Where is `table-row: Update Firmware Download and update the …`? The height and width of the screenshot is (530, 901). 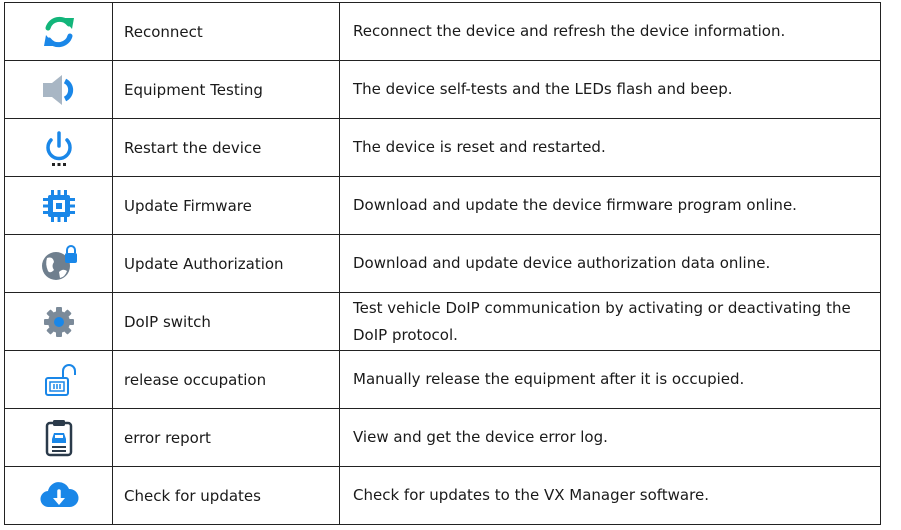
table-row: Update Firmware Download and update the … is located at coordinates (442, 205).